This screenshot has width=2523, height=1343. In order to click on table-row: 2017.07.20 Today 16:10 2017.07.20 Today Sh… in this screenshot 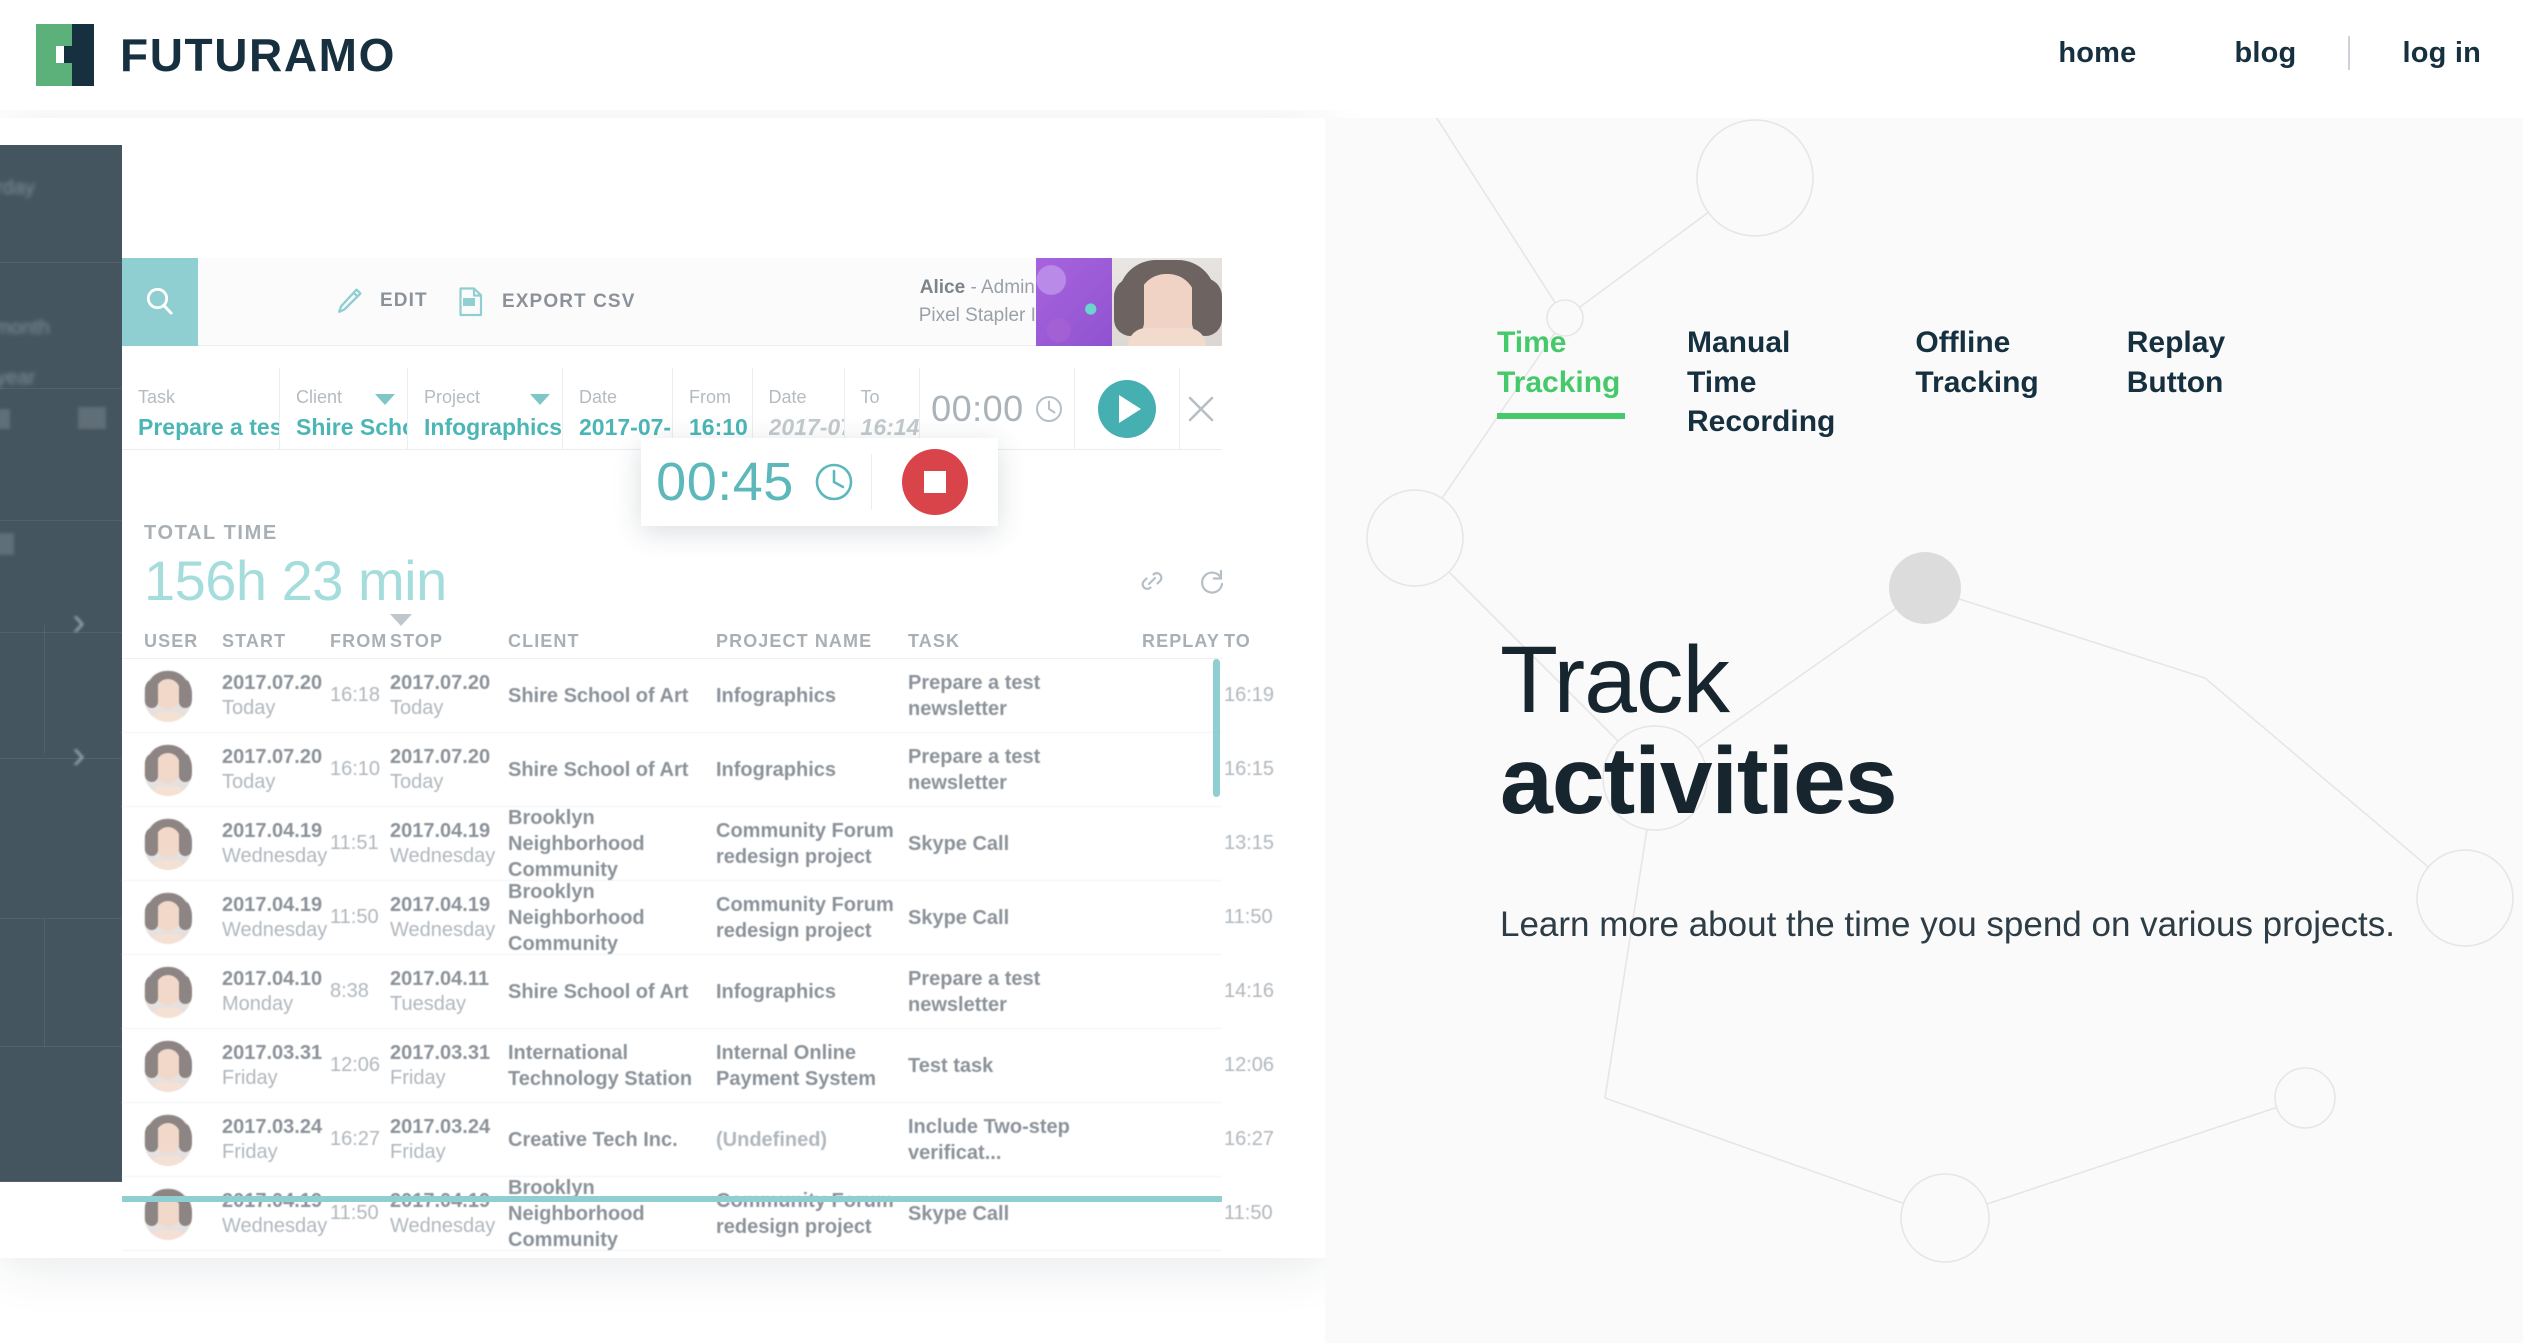, I will do `click(698, 770)`.